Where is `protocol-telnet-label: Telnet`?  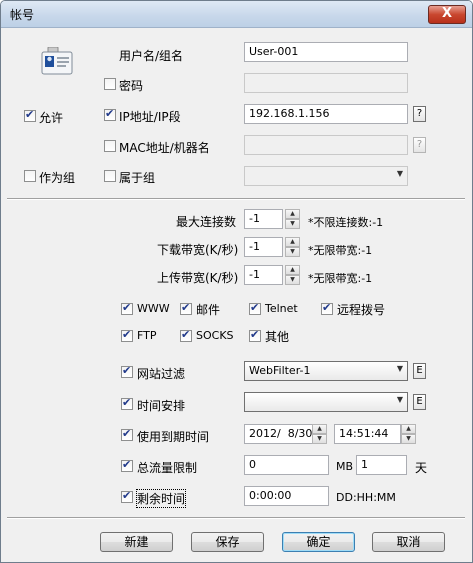 protocol-telnet-label: Telnet is located at coordinates (281, 308).